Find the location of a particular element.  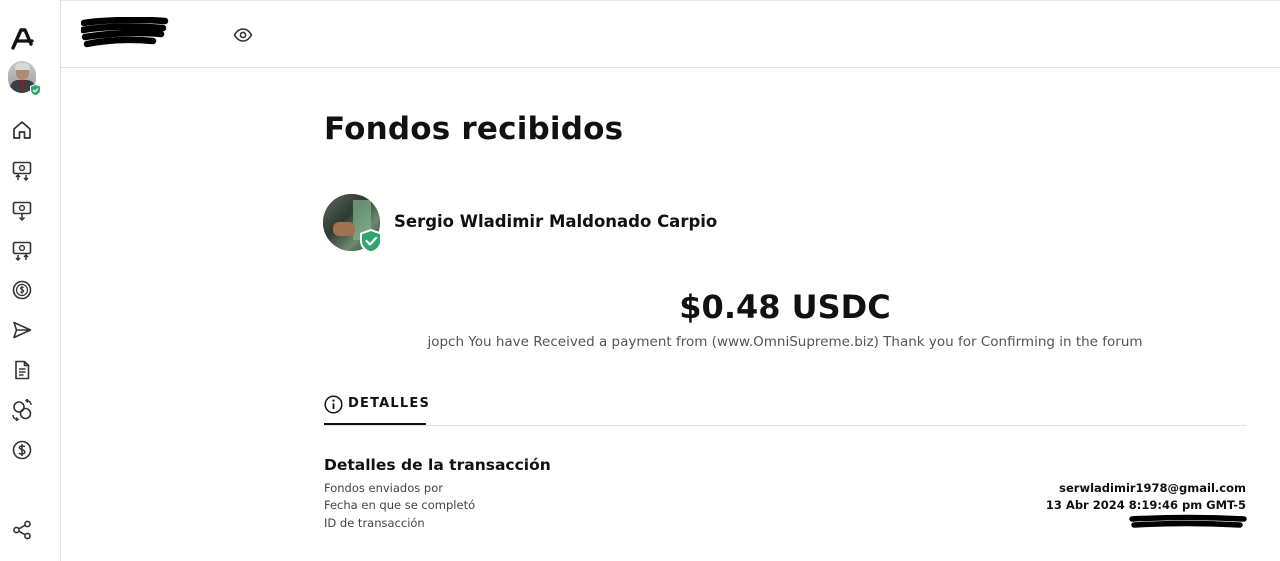

eye-icon is located at coordinates (243, 35).